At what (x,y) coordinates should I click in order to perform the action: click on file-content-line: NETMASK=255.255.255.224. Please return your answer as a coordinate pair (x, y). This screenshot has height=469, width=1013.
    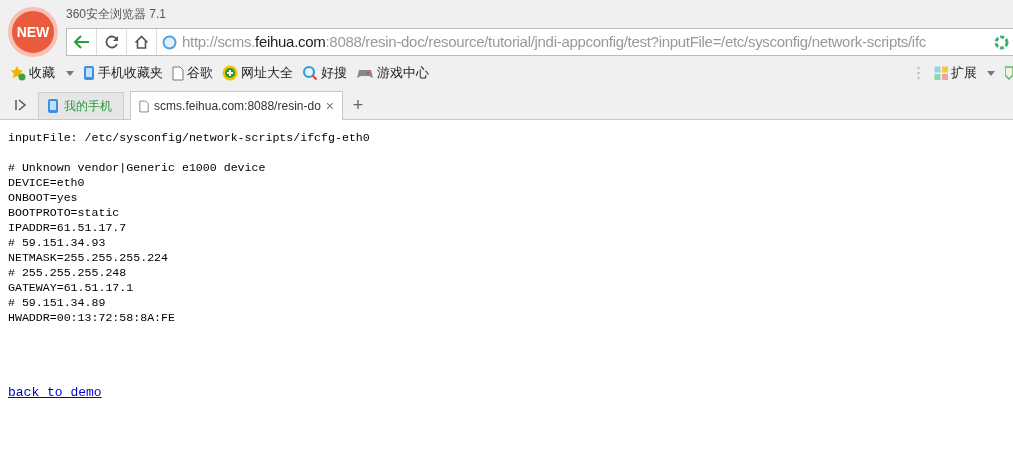
    Looking at the image, I should click on (89, 257).